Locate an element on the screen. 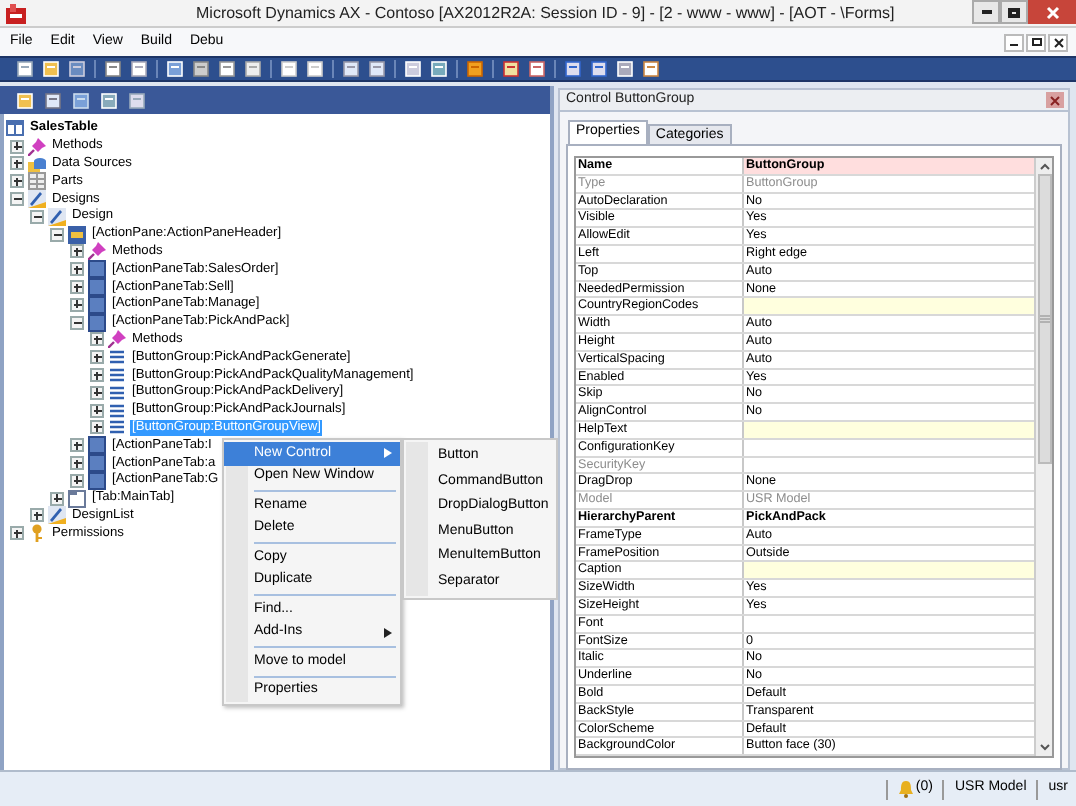  key-icon is located at coordinates (37, 533).